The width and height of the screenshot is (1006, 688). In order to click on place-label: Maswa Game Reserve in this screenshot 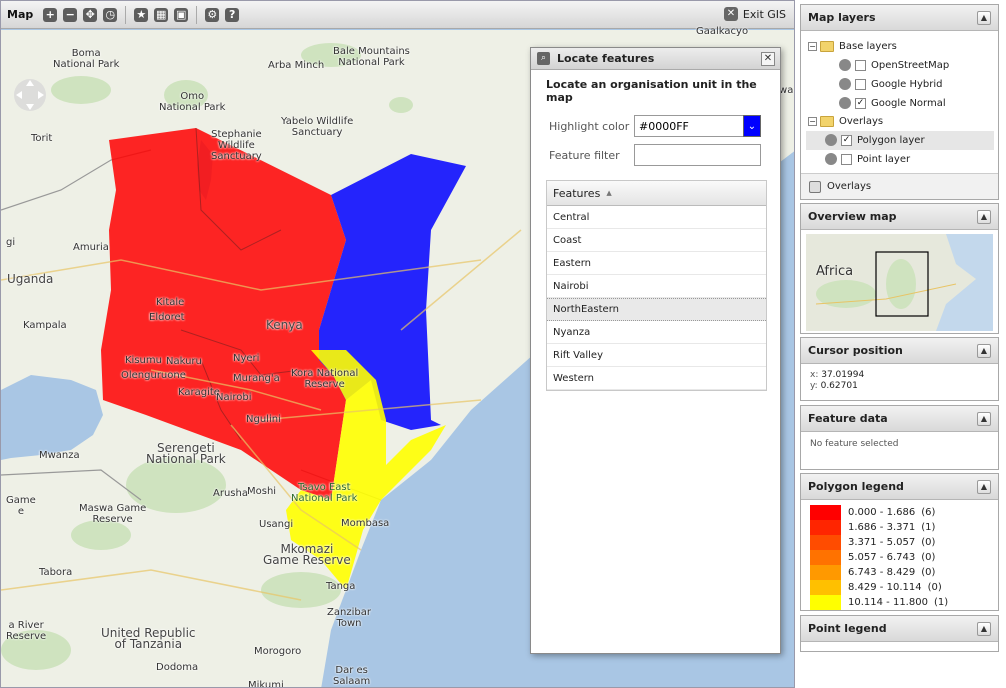, I will do `click(113, 514)`.